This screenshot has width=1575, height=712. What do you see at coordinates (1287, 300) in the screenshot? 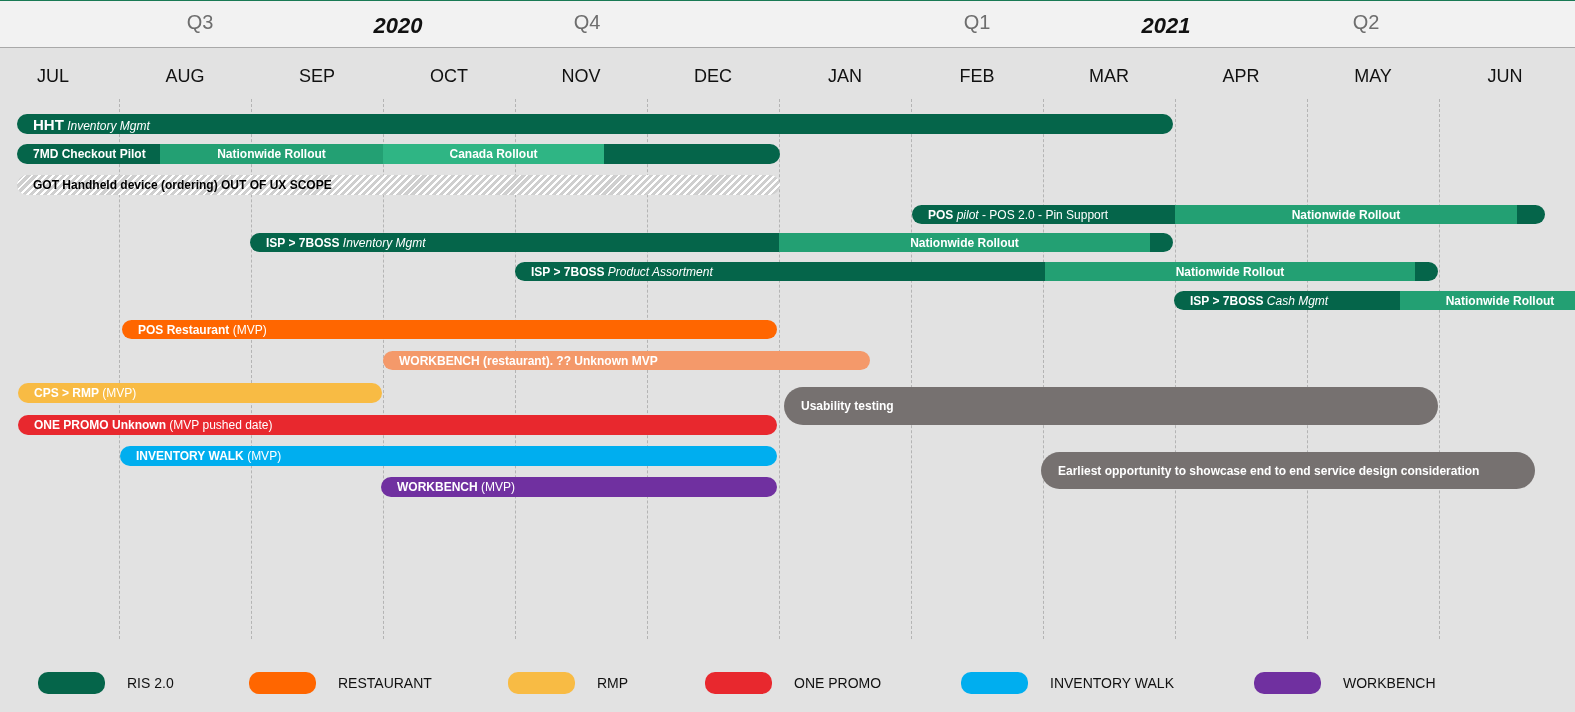
I see `timeline-bar: ISP > 7BOSS Cash Mgmt` at bounding box center [1287, 300].